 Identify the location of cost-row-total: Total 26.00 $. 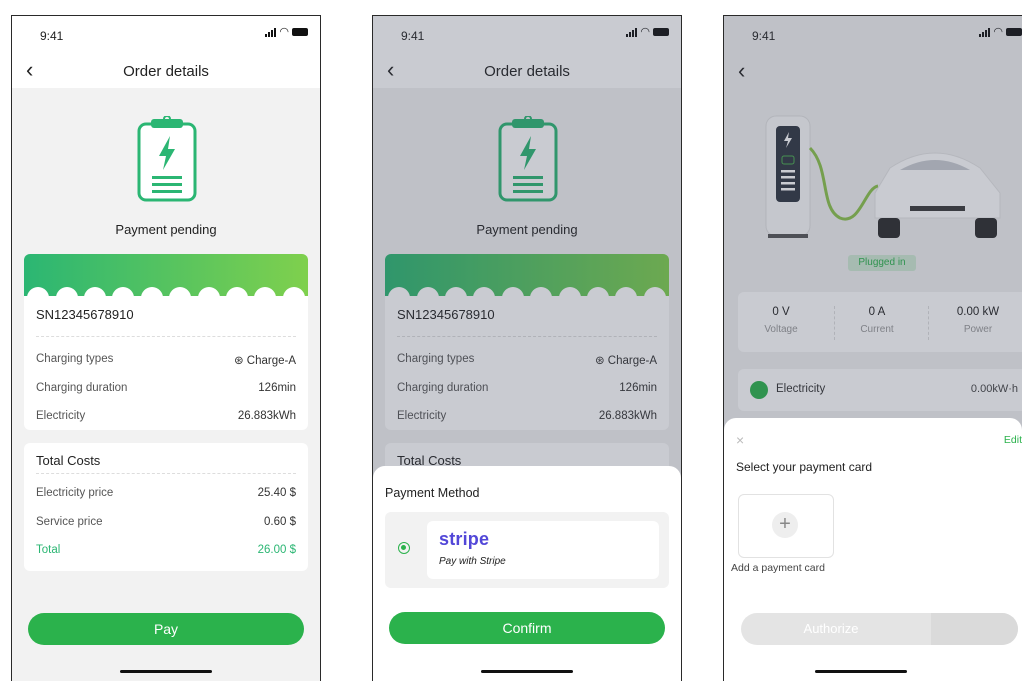
(166, 550).